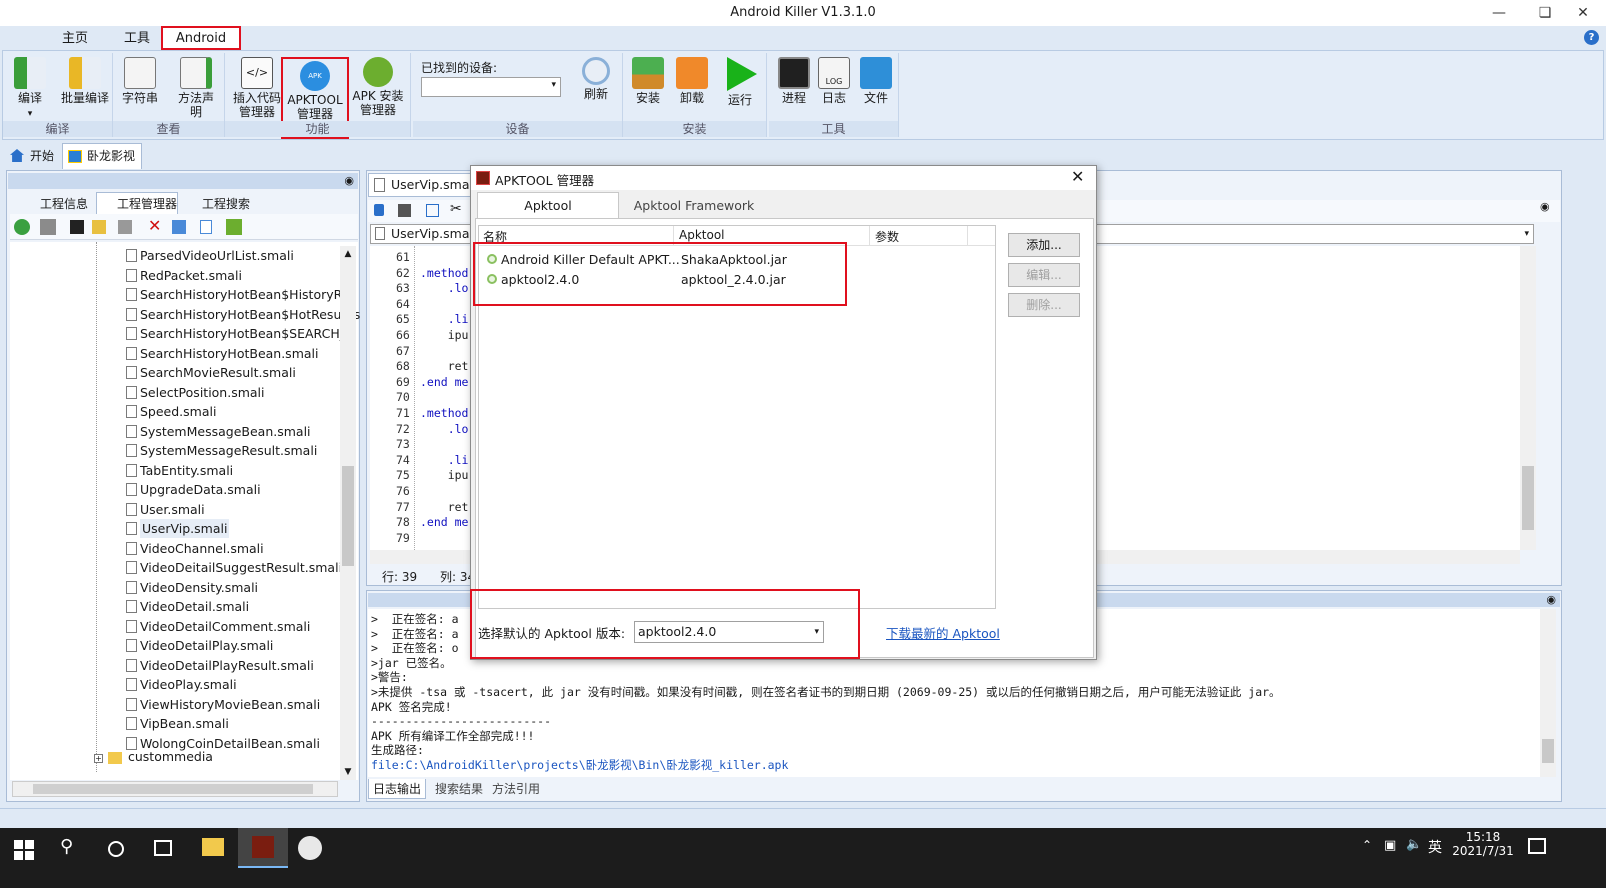  Describe the element at coordinates (140, 87) in the screenshot. I see `strings-button: 字符串` at that location.